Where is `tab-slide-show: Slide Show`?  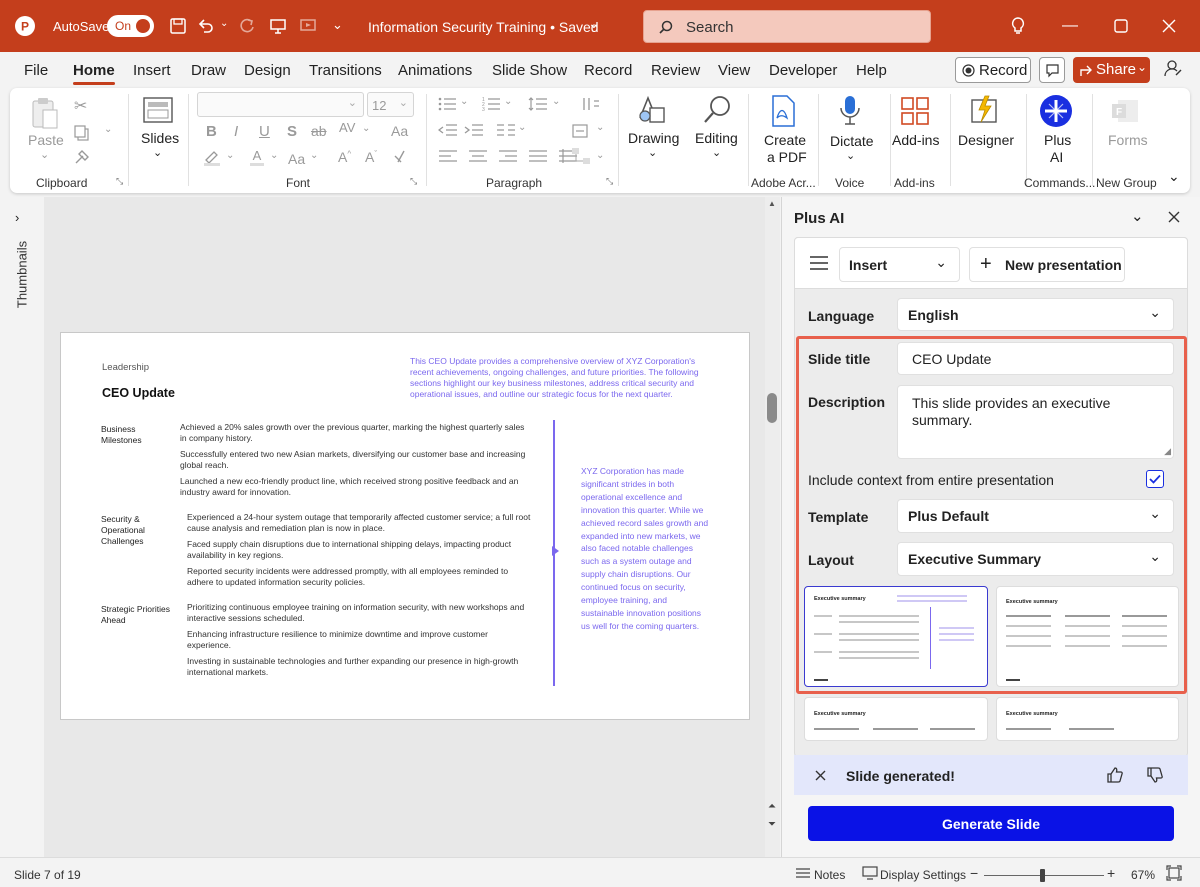
tab-slide-show: Slide Show is located at coordinates (529, 70).